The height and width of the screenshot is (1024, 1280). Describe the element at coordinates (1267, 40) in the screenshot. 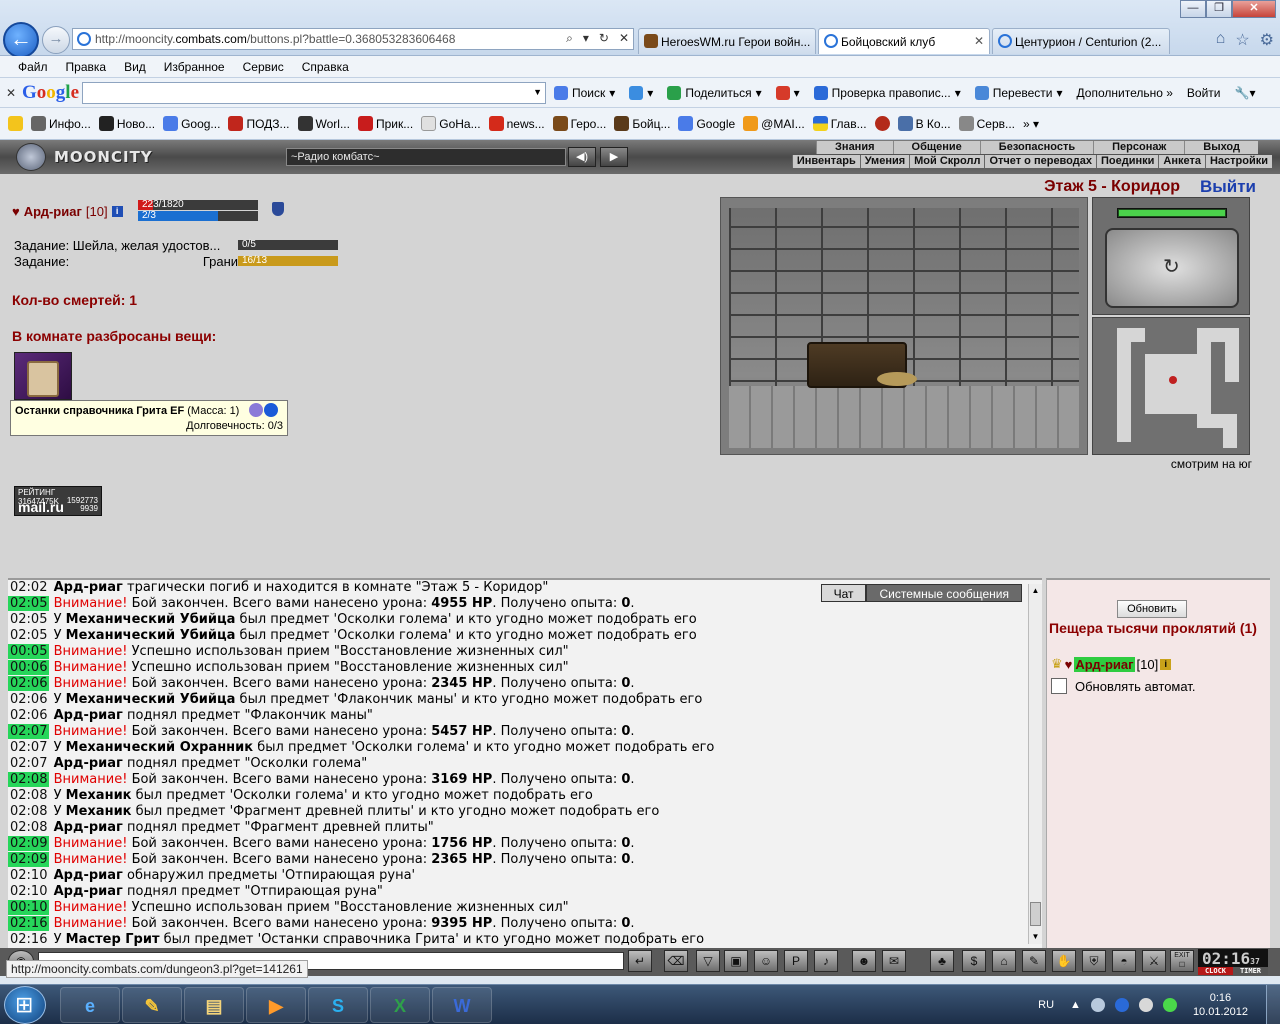

I see `tools-gear-icon: ⚙` at that location.